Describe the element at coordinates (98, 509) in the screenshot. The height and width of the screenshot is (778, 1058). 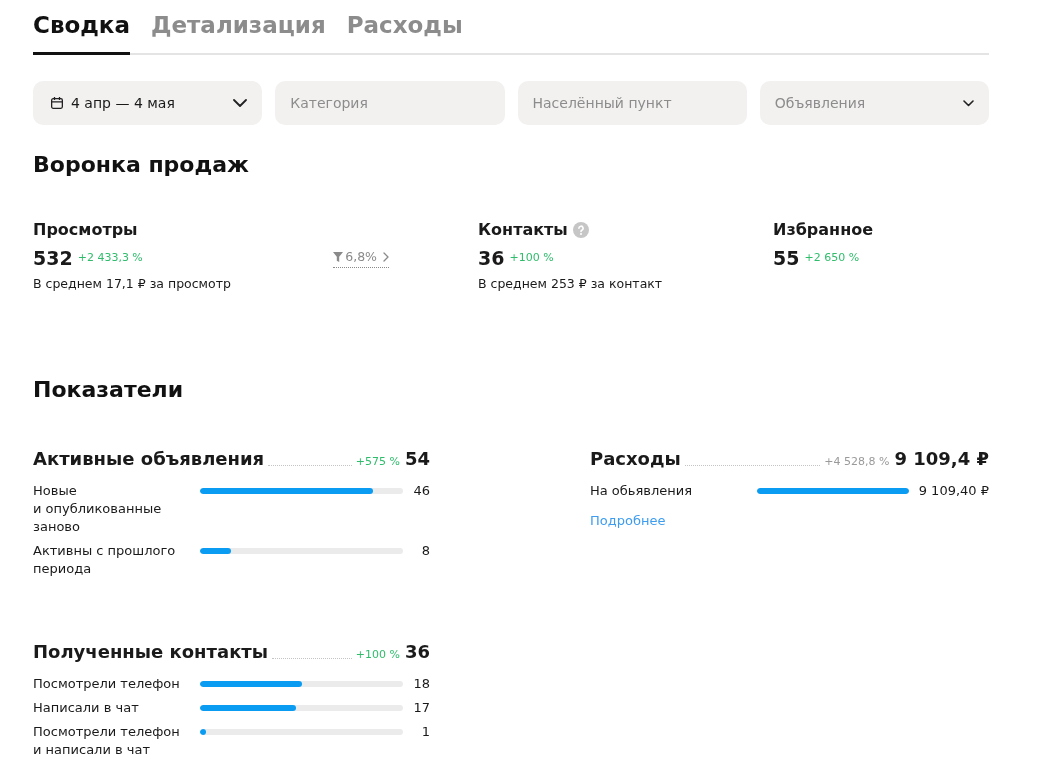
I see `row-label: Новые и опубликованные заново` at that location.